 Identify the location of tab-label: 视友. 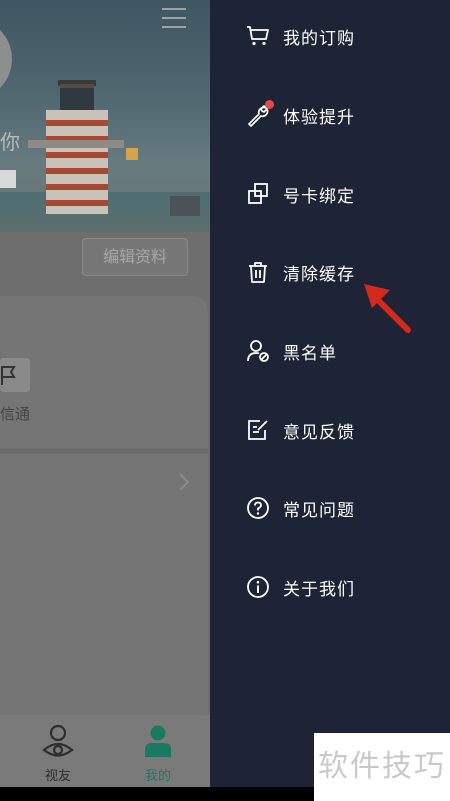
(57, 776).